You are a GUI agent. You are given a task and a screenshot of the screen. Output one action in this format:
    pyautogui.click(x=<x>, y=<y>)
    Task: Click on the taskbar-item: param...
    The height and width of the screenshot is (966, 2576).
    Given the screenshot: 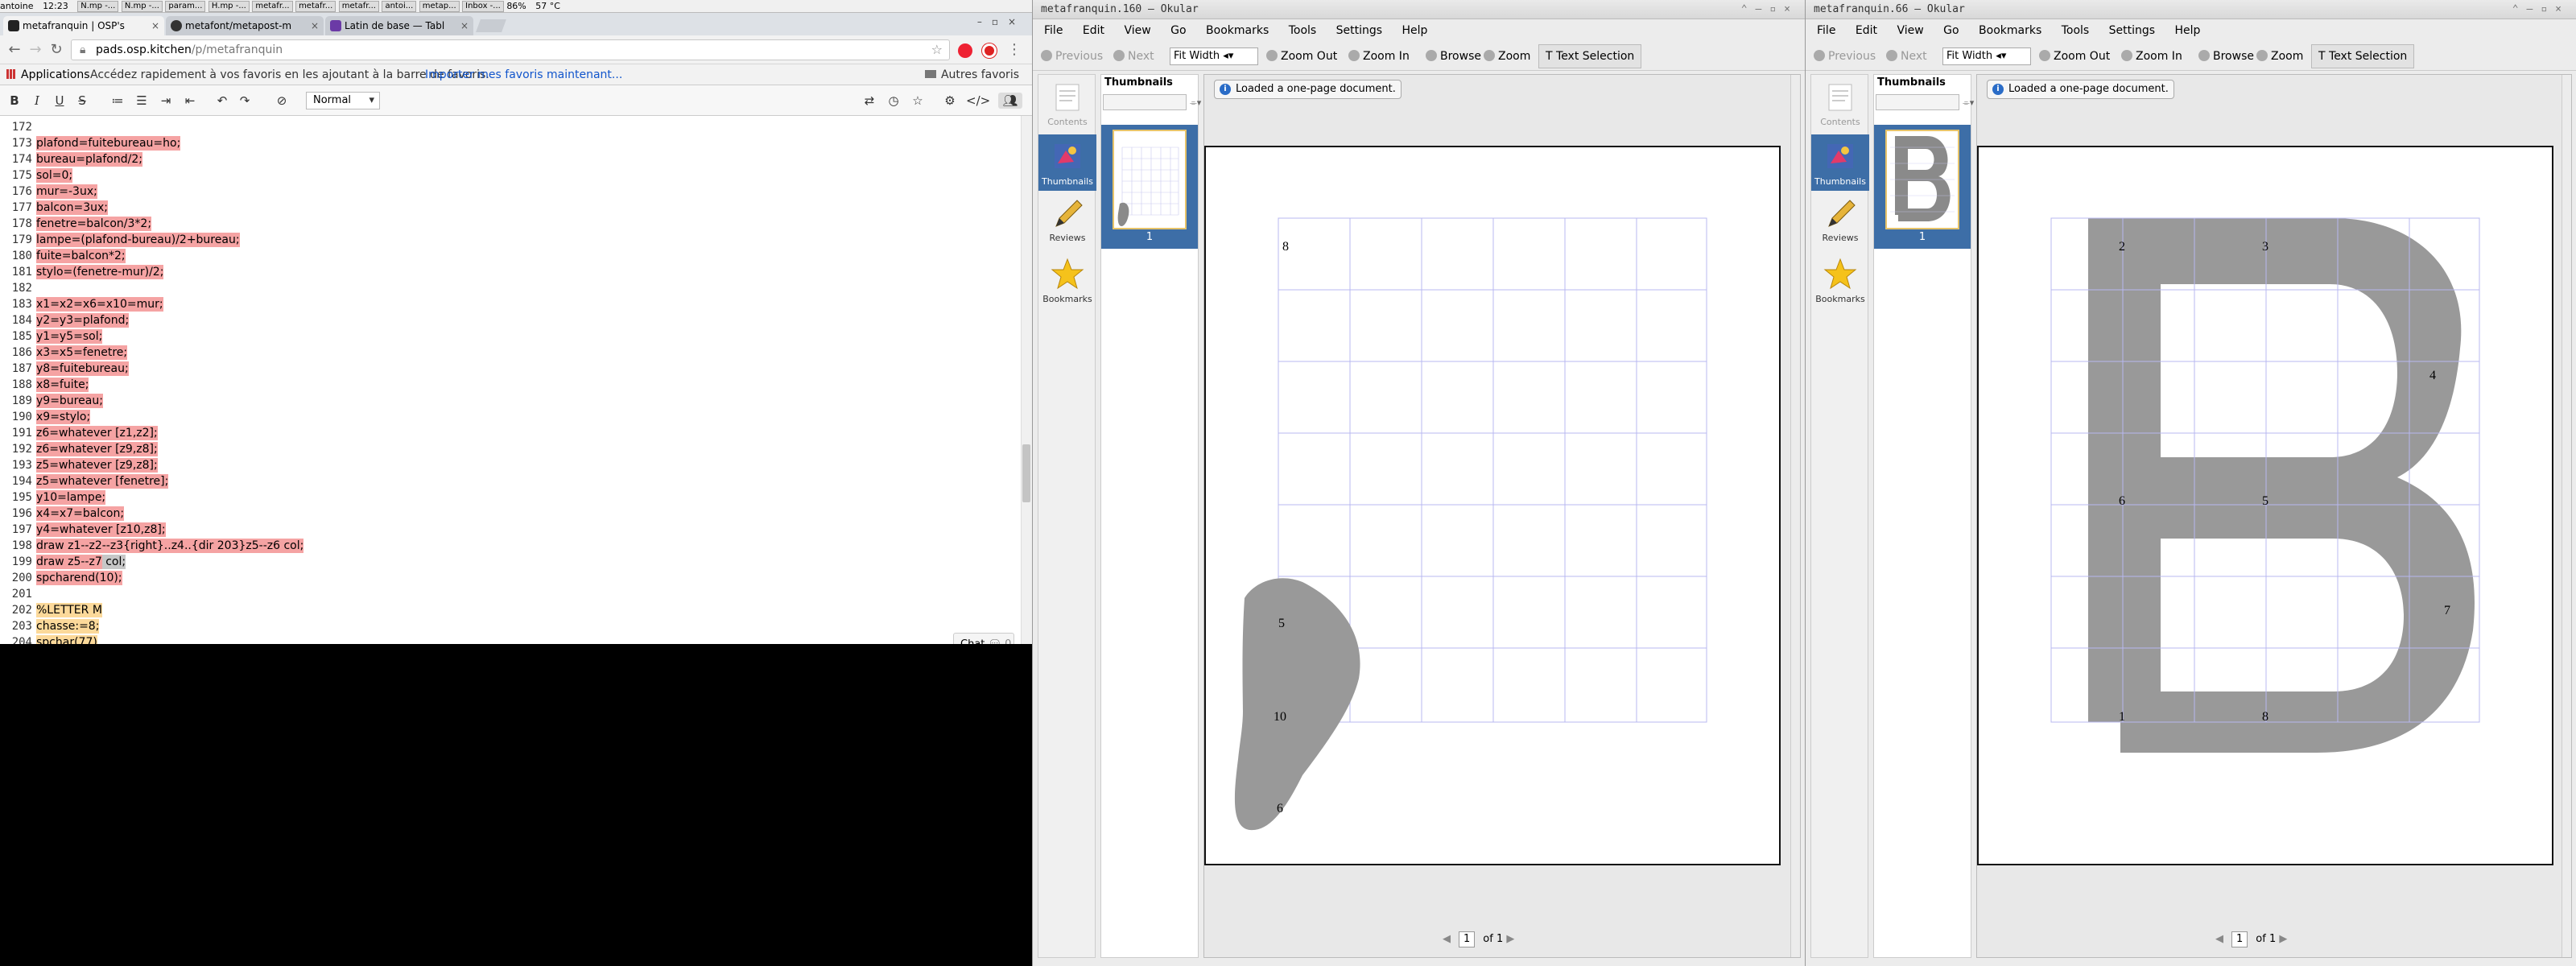 What is the action you would take?
    pyautogui.click(x=185, y=6)
    